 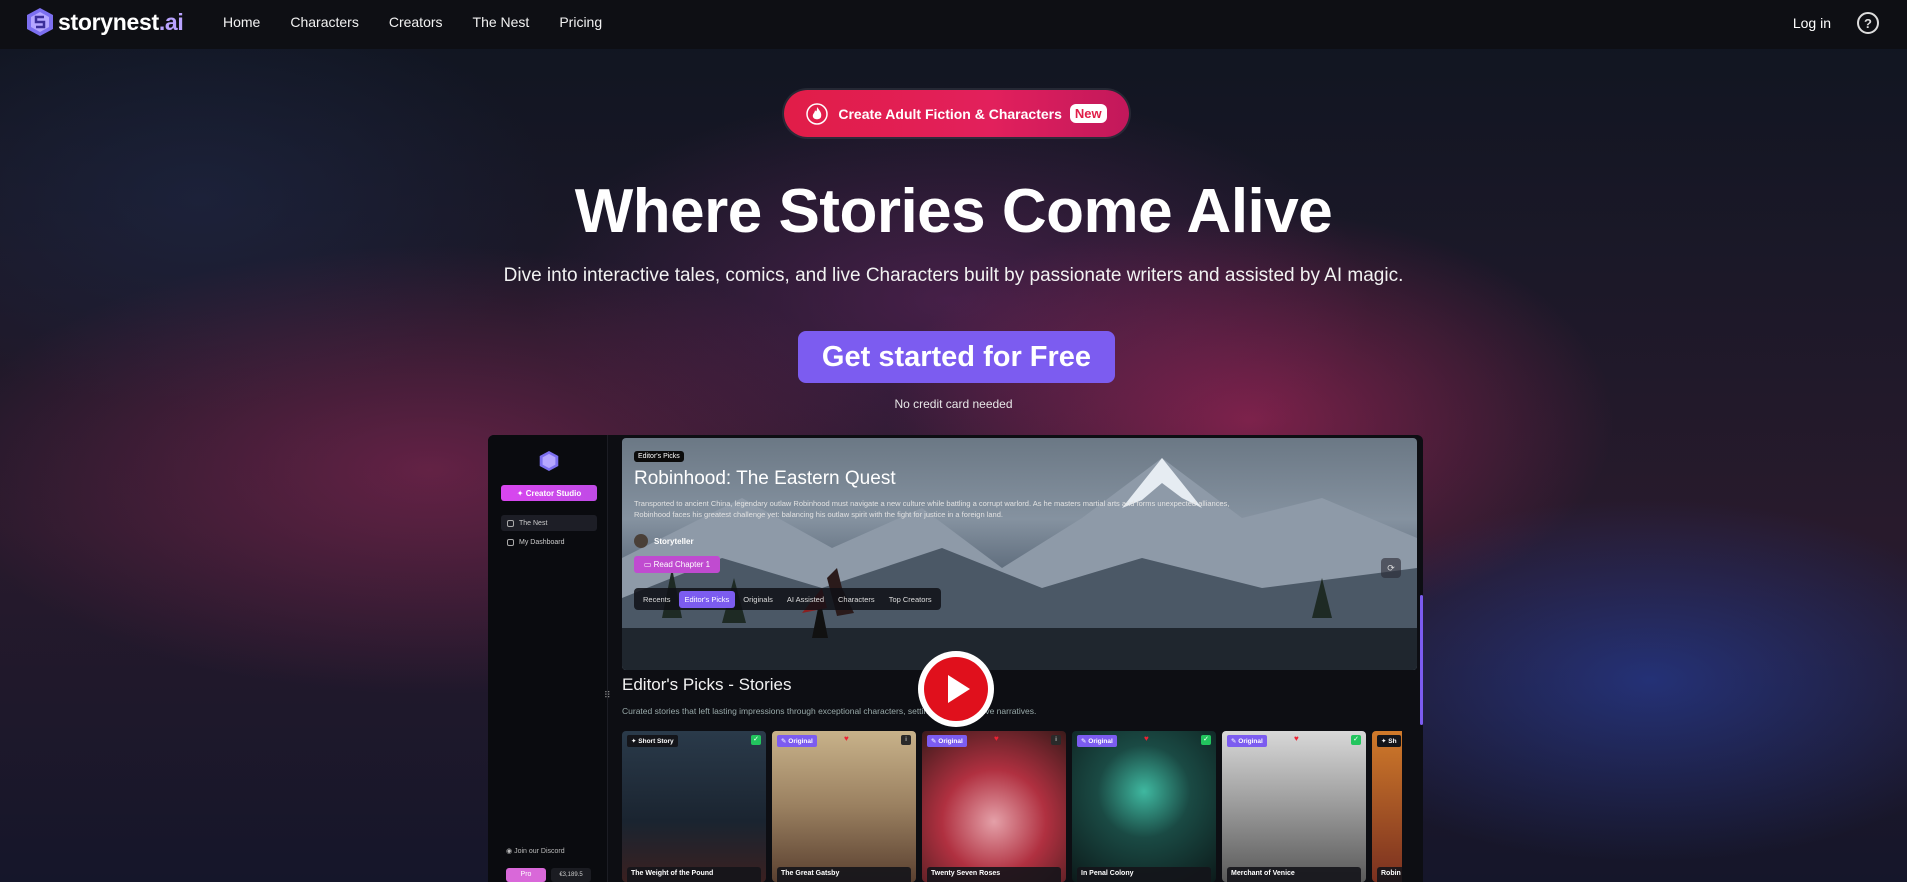 I want to click on get-started-button: Get started for Free, so click(x=956, y=357).